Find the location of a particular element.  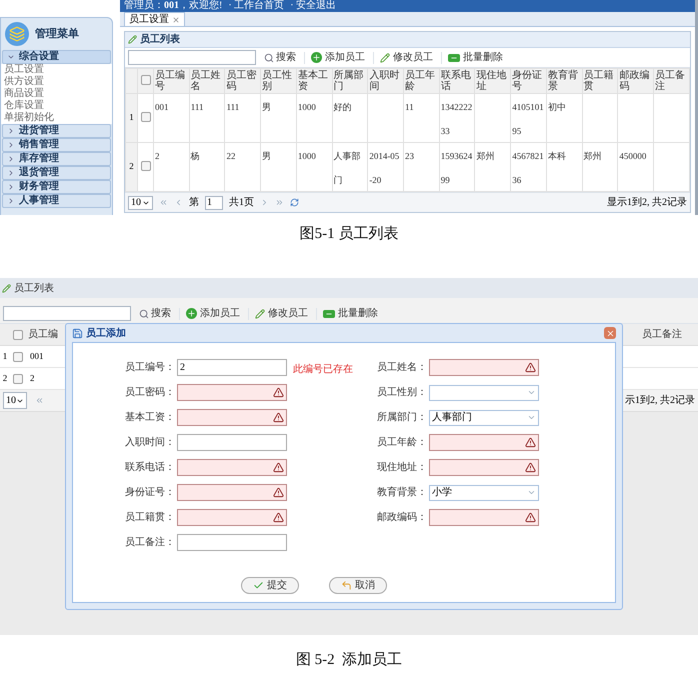

column-header: 员工姓名 is located at coordinates (207, 81).